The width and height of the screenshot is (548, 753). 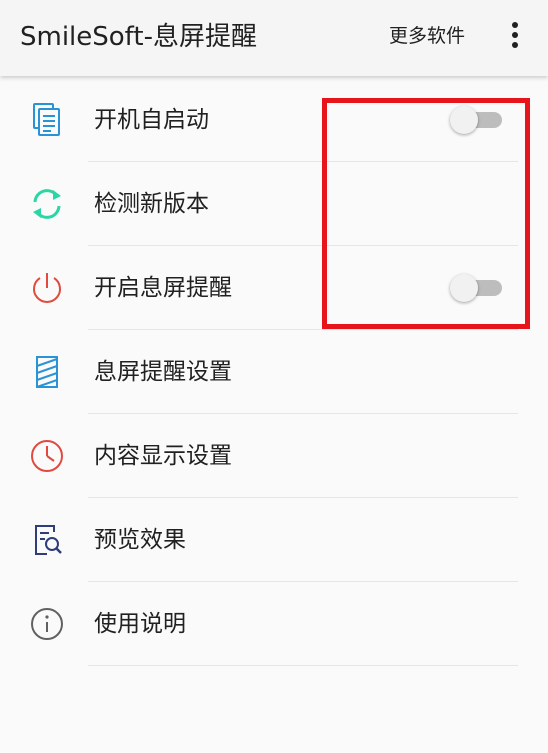 I want to click on app-title: SmileSoft-息屏提醒, so click(x=138, y=37).